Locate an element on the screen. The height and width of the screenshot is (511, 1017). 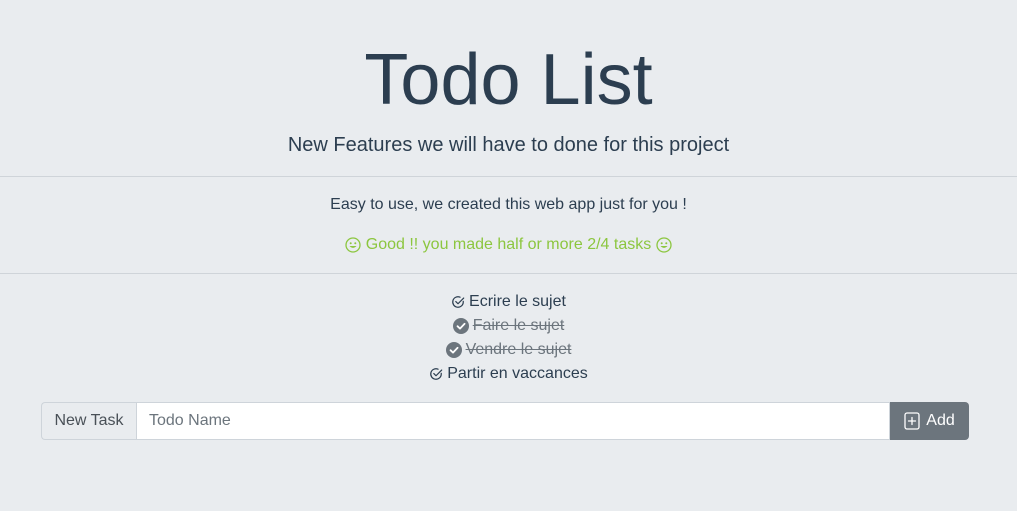
plus-square-icon is located at coordinates (912, 421).